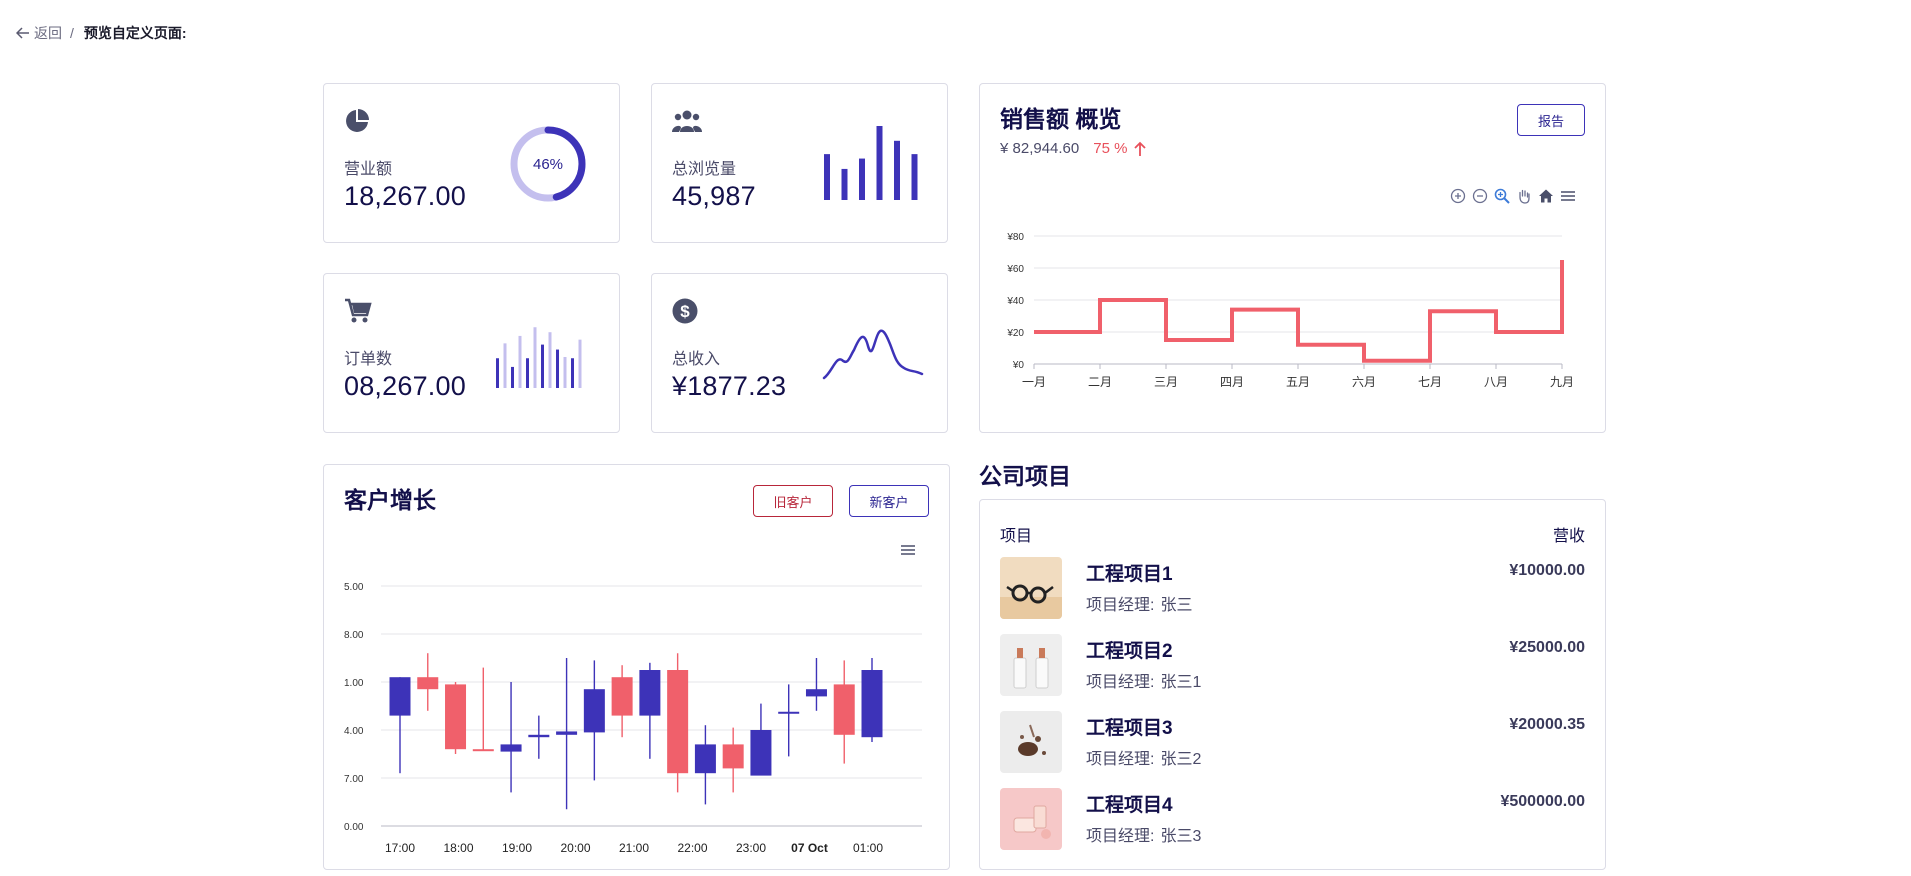 This screenshot has width=1911, height=876. I want to click on cosmetics-image, so click(1031, 819).